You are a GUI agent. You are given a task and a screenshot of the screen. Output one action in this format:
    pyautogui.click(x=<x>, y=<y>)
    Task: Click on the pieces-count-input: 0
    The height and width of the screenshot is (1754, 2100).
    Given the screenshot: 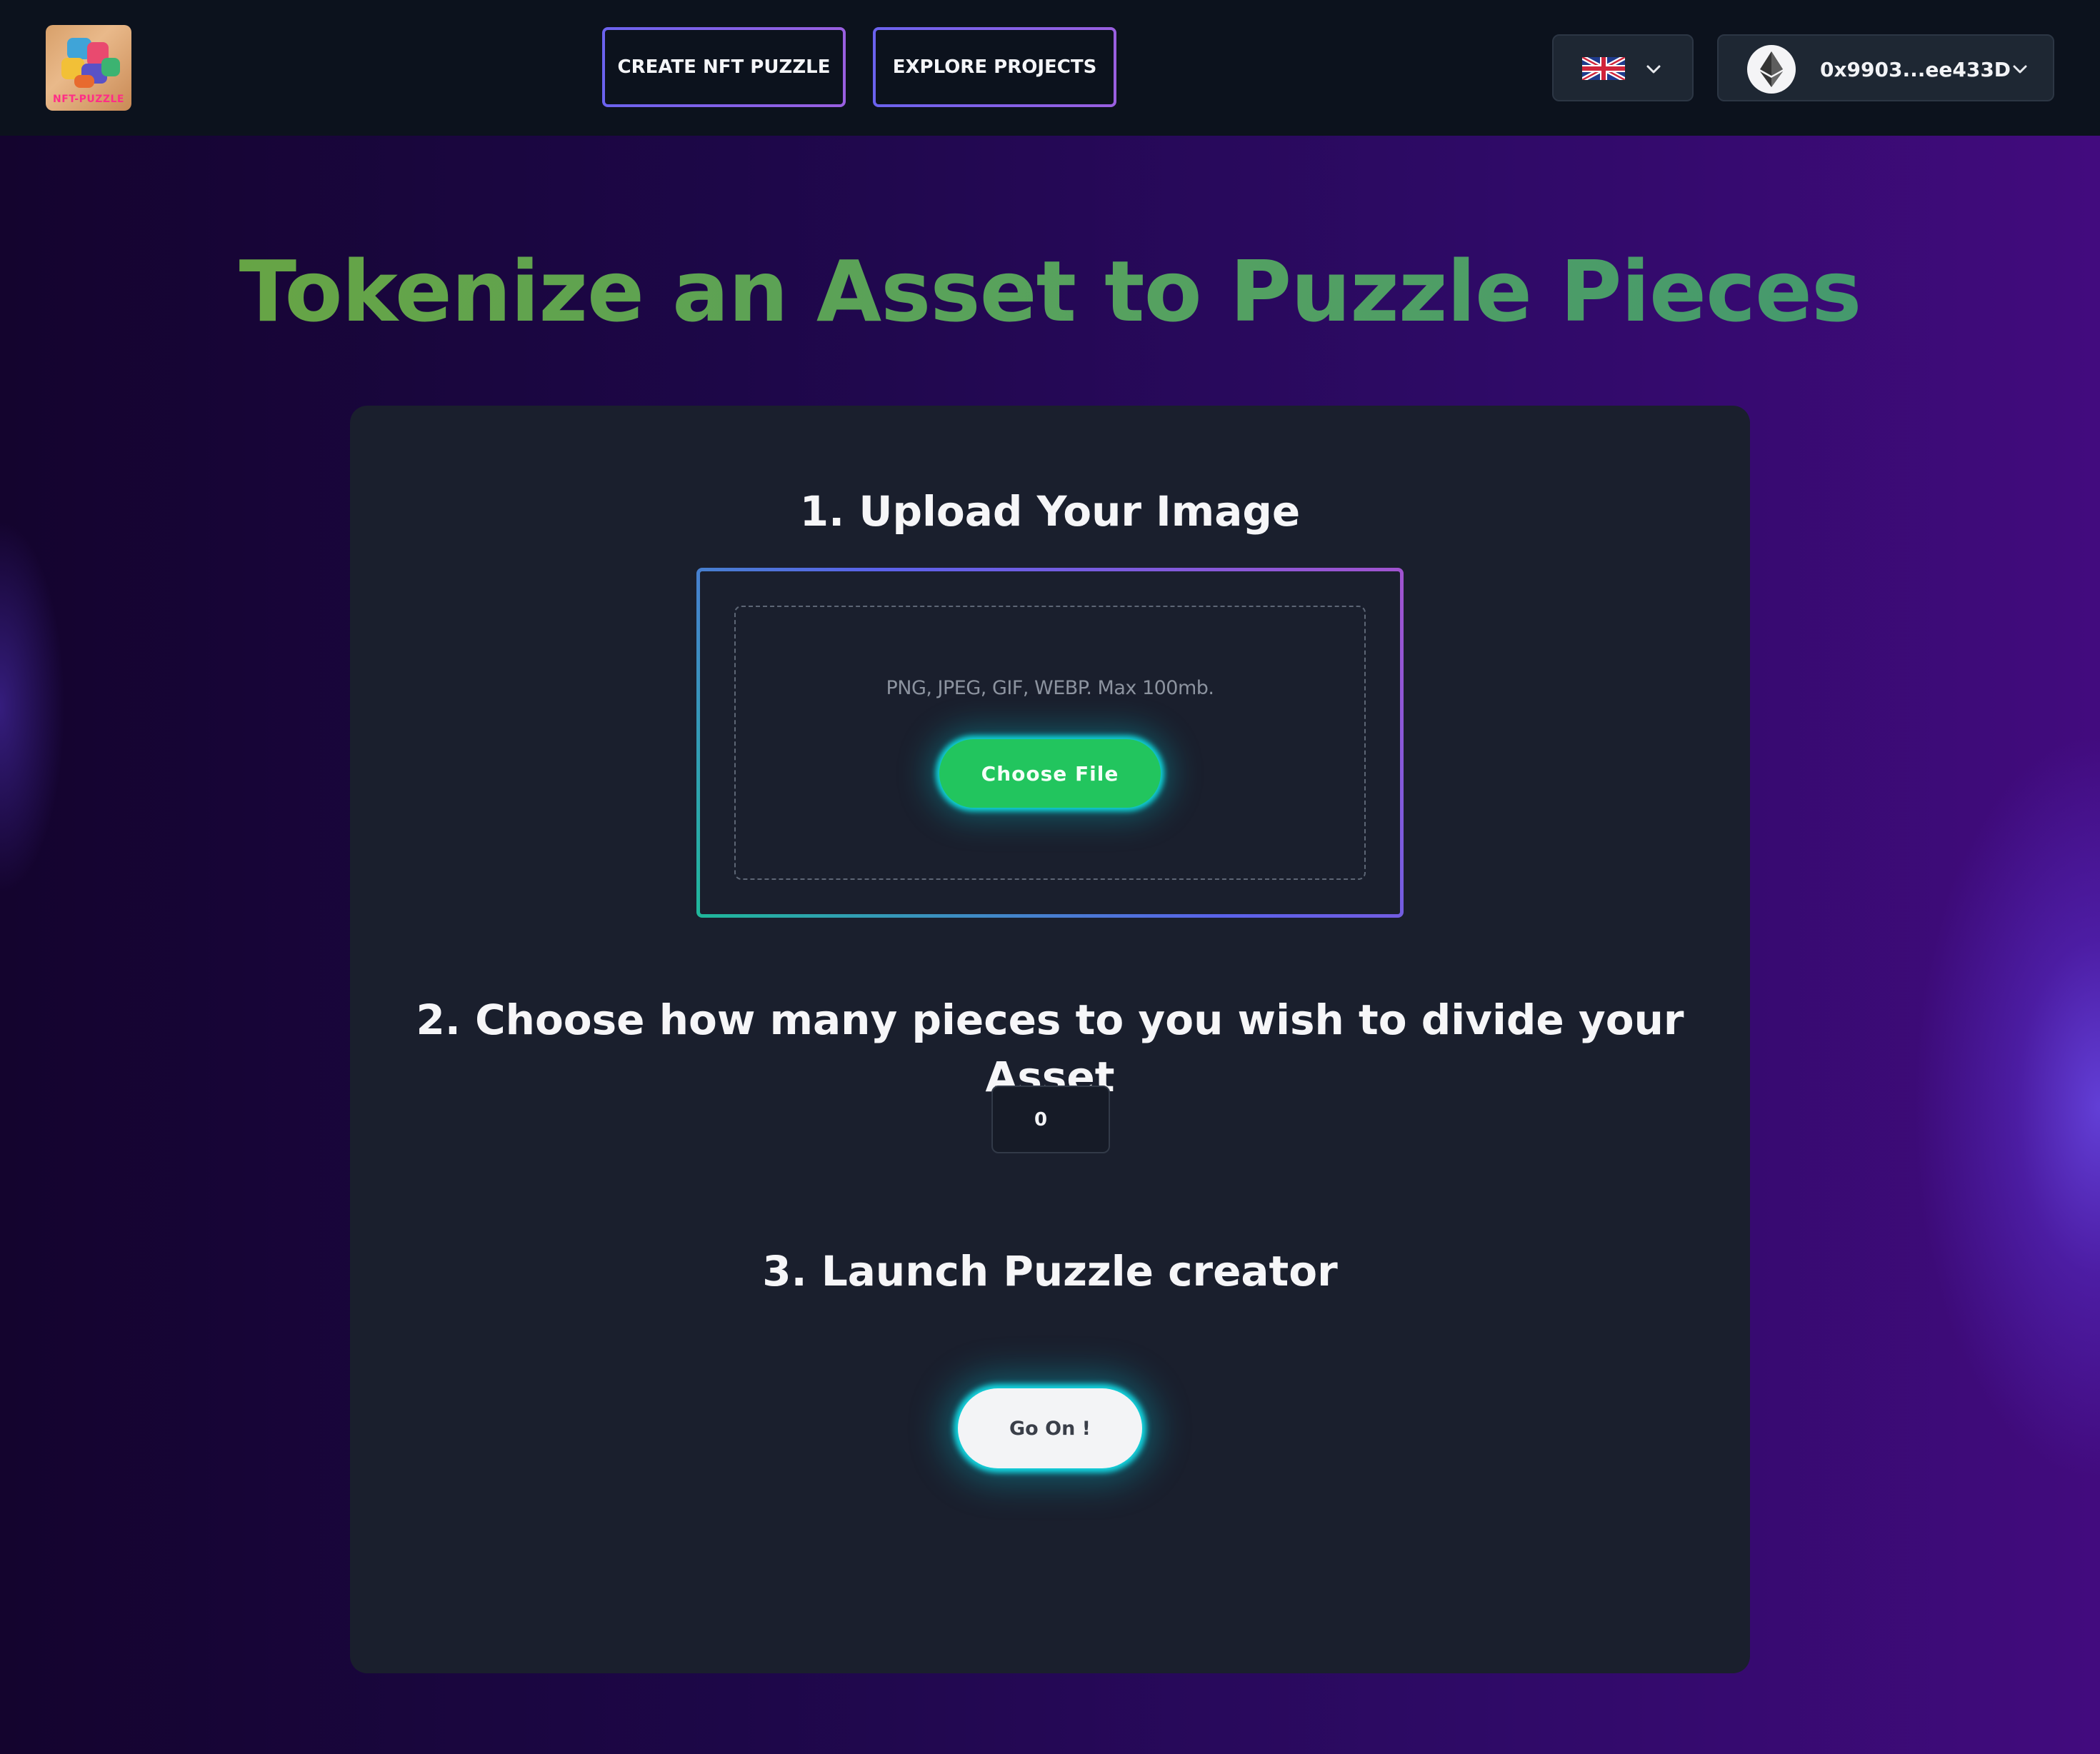 What is the action you would take?
    pyautogui.click(x=1050, y=1119)
    